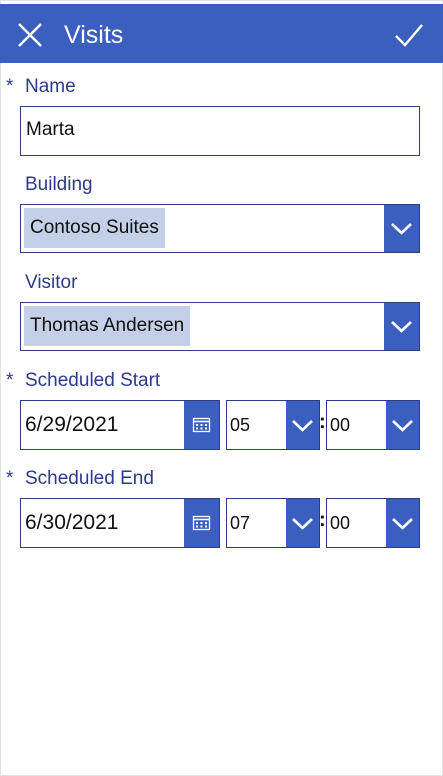  I want to click on scheduled-start-hour-value: 05, so click(240, 425).